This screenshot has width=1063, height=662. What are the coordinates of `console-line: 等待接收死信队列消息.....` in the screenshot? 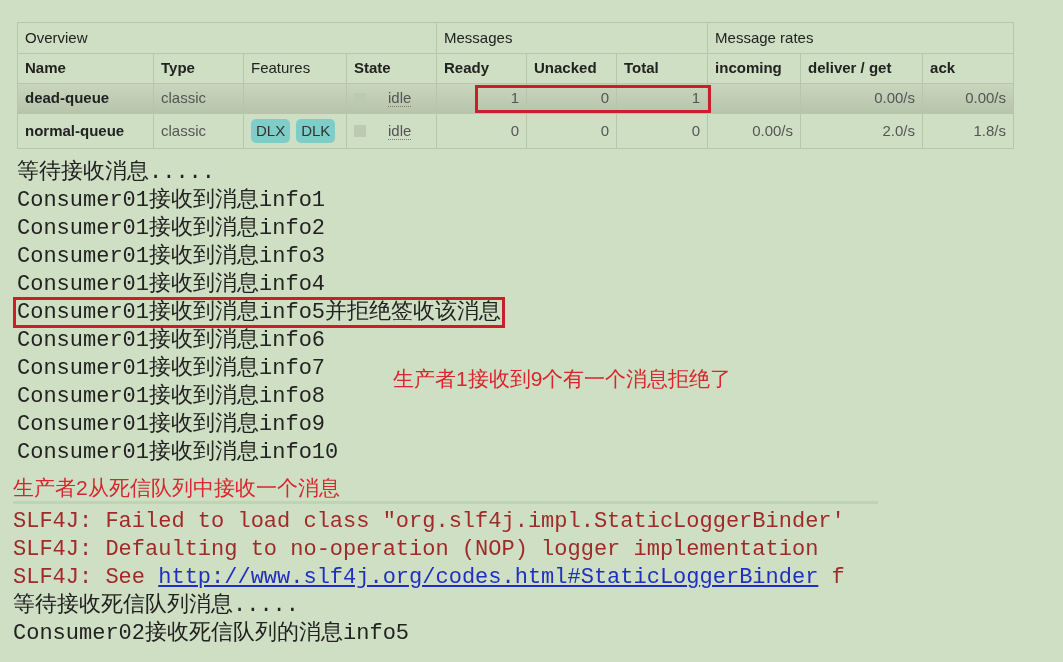 It's located at (156, 605).